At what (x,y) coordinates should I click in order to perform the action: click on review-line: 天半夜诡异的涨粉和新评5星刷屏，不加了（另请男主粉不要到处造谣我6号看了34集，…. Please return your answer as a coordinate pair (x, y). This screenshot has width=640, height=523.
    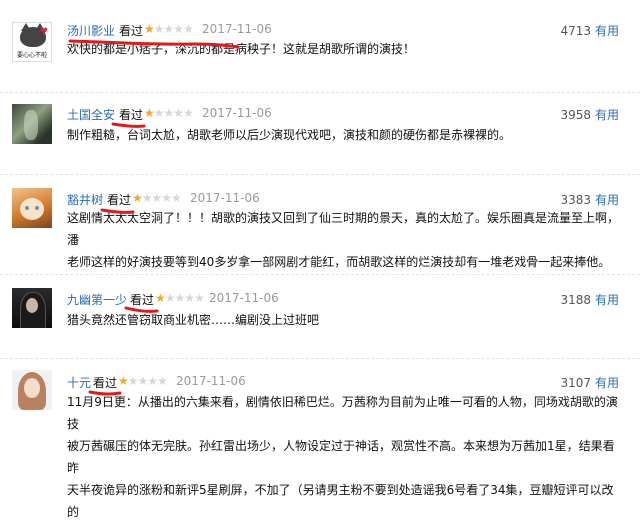
    Looking at the image, I should click on (340, 501).